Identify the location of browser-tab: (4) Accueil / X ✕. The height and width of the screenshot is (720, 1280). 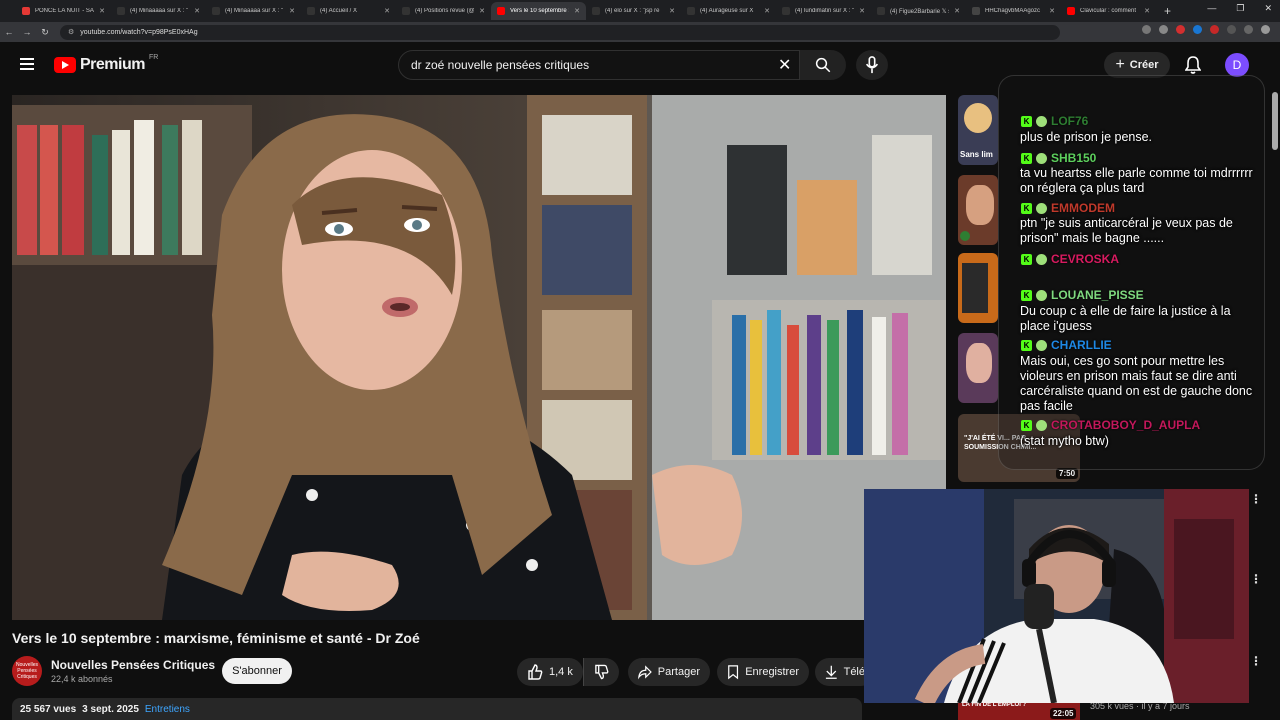
(348, 11).